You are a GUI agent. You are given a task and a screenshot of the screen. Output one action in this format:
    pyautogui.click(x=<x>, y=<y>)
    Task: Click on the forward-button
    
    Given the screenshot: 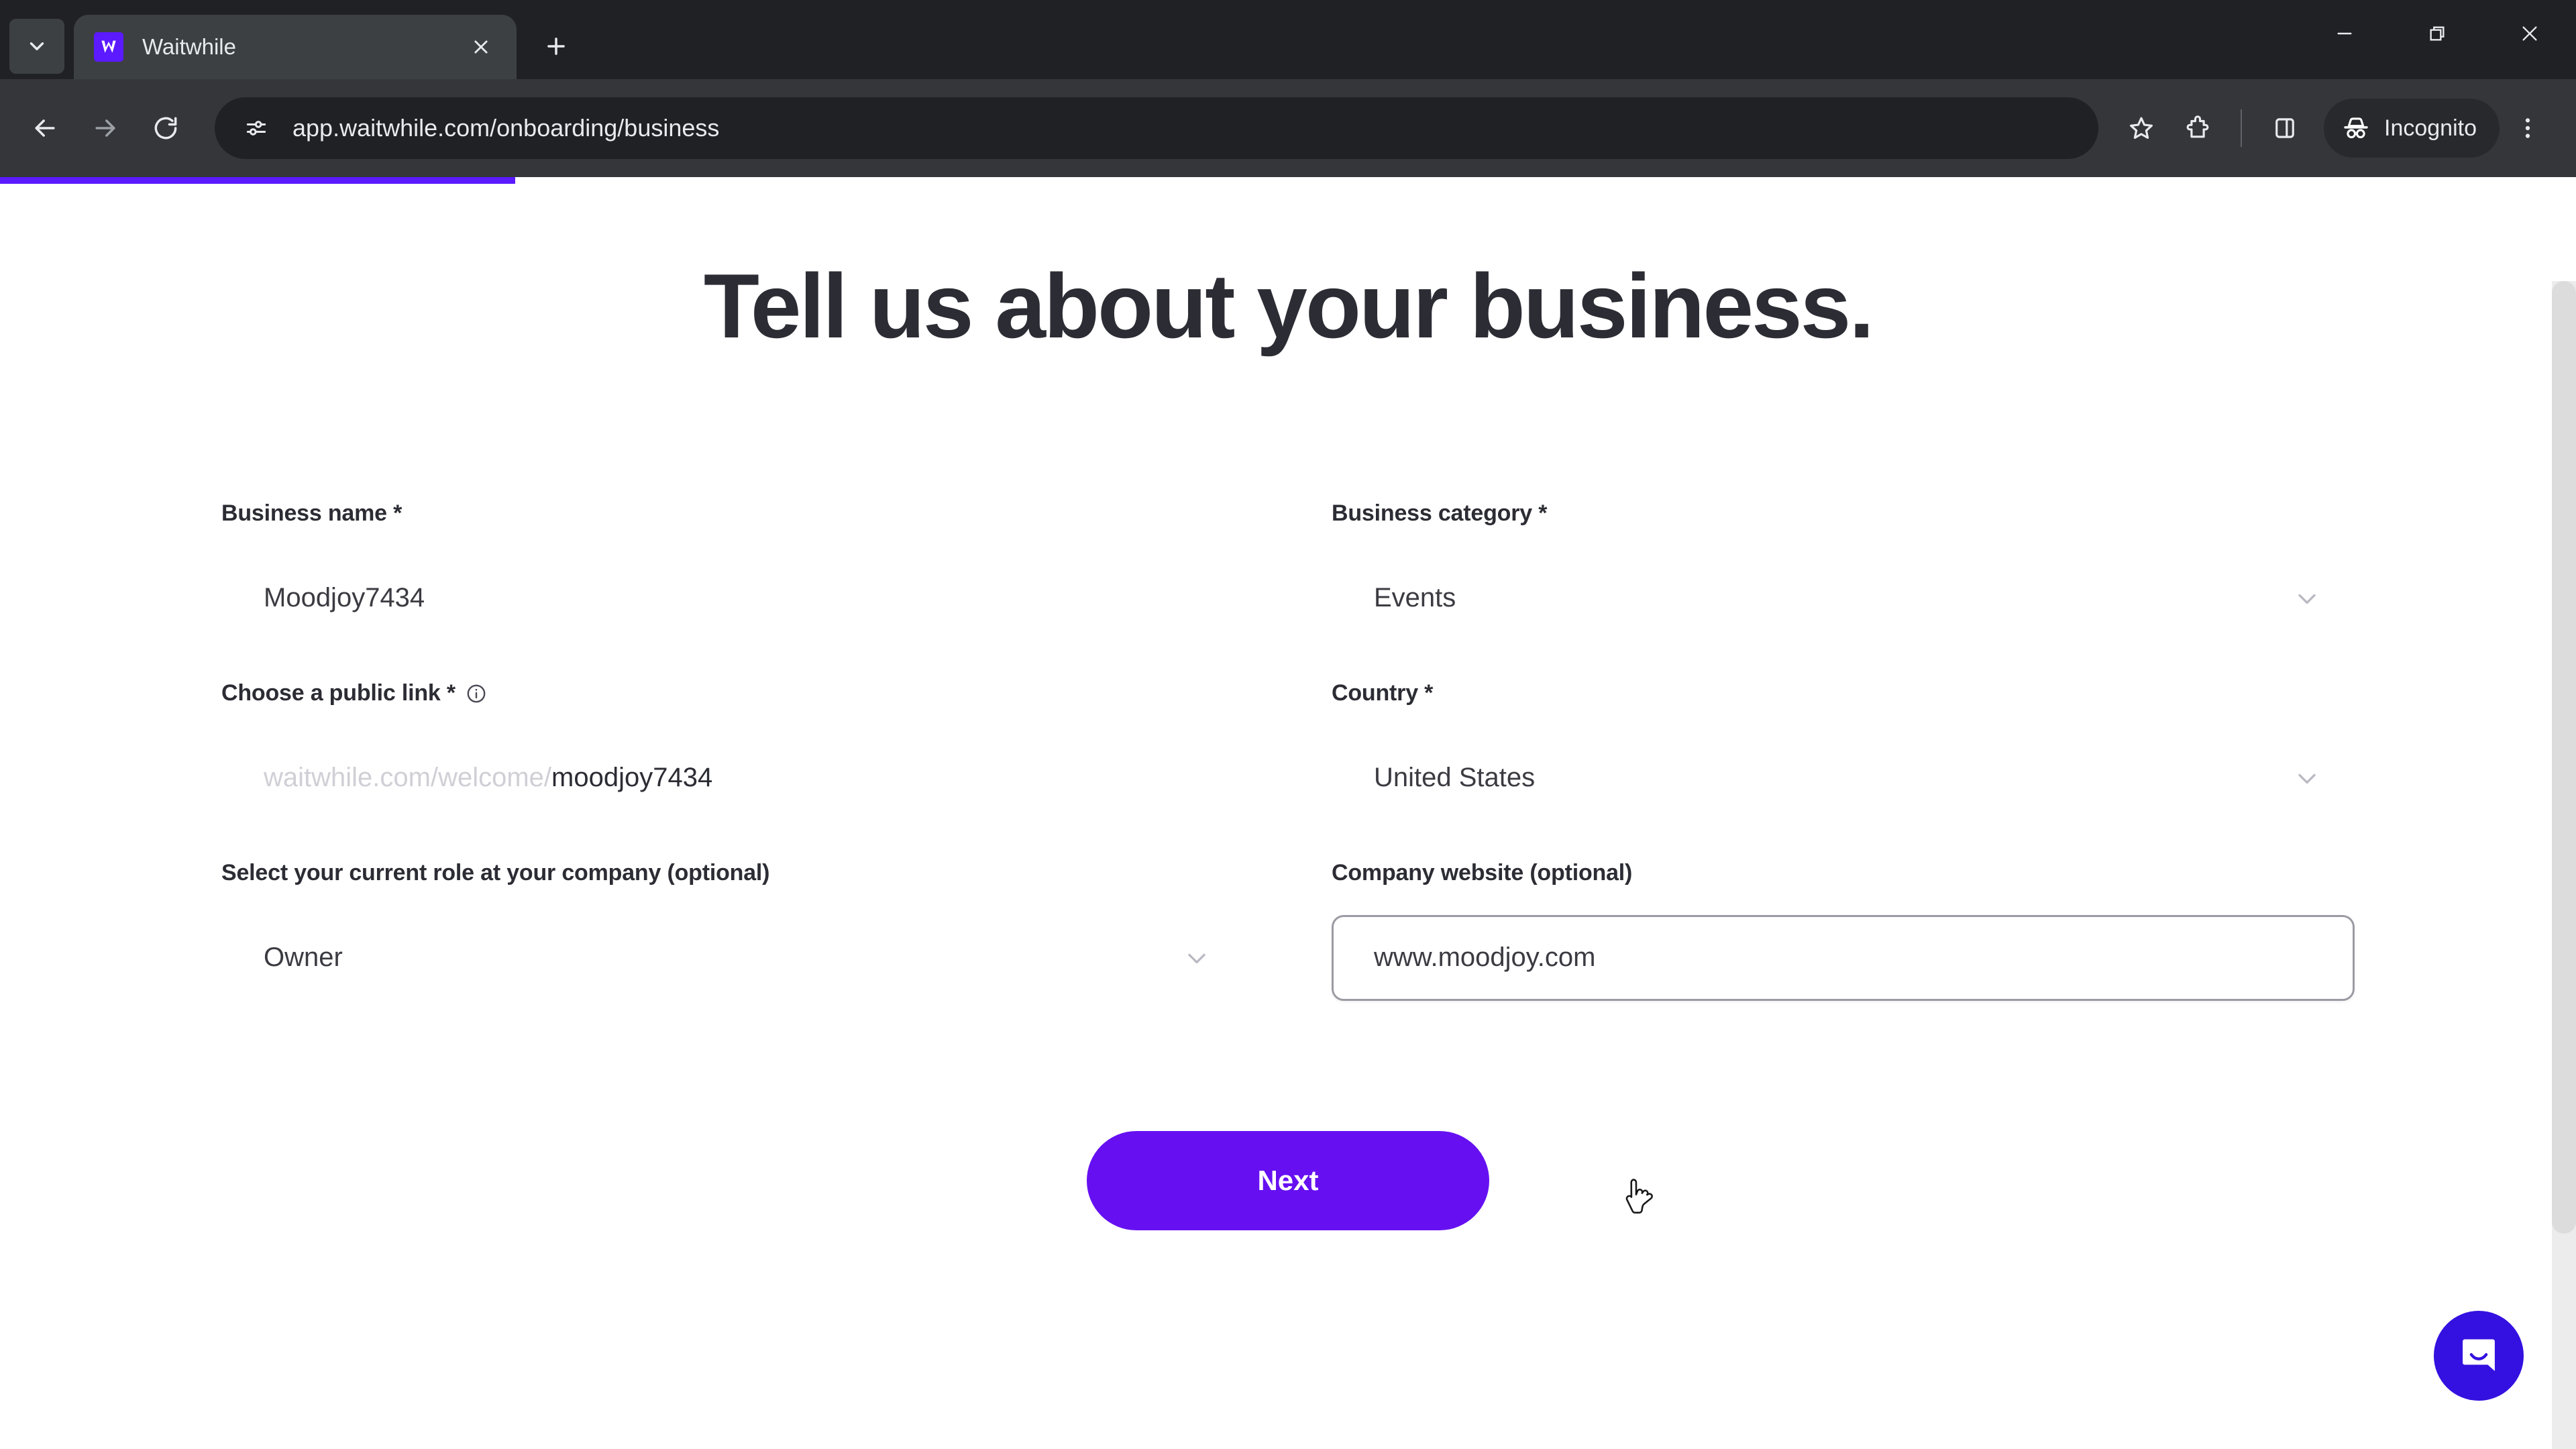 What is the action you would take?
    pyautogui.click(x=105, y=128)
    